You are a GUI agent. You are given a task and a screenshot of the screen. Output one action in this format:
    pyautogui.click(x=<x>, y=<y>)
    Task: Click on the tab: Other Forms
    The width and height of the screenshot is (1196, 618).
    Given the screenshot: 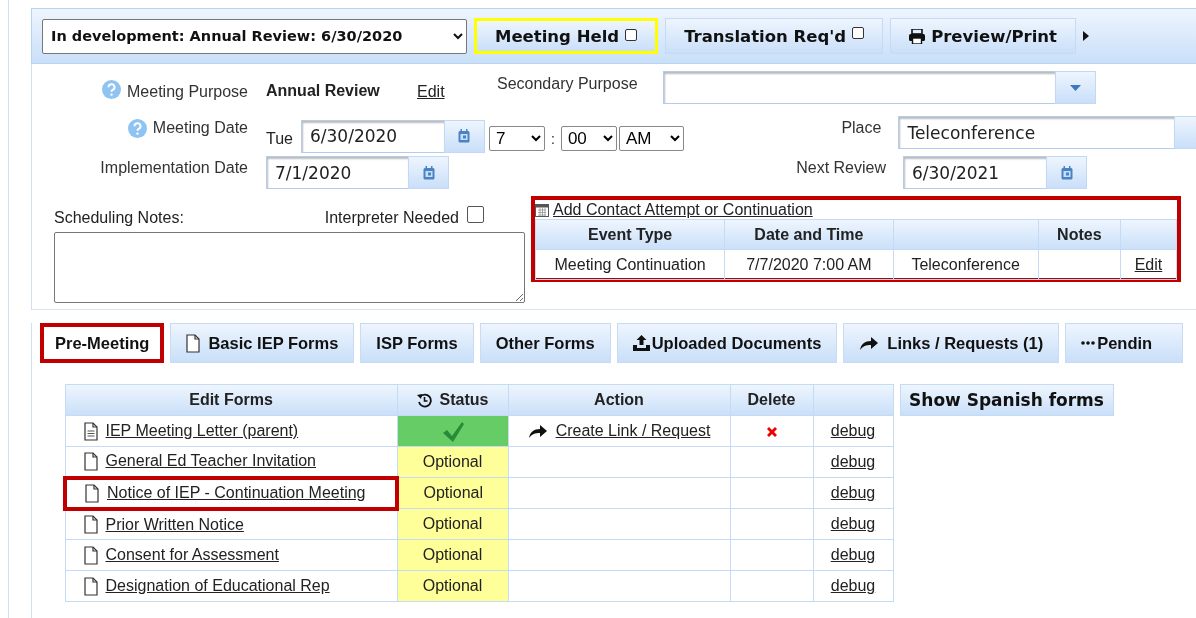 What is the action you would take?
    pyautogui.click(x=545, y=343)
    